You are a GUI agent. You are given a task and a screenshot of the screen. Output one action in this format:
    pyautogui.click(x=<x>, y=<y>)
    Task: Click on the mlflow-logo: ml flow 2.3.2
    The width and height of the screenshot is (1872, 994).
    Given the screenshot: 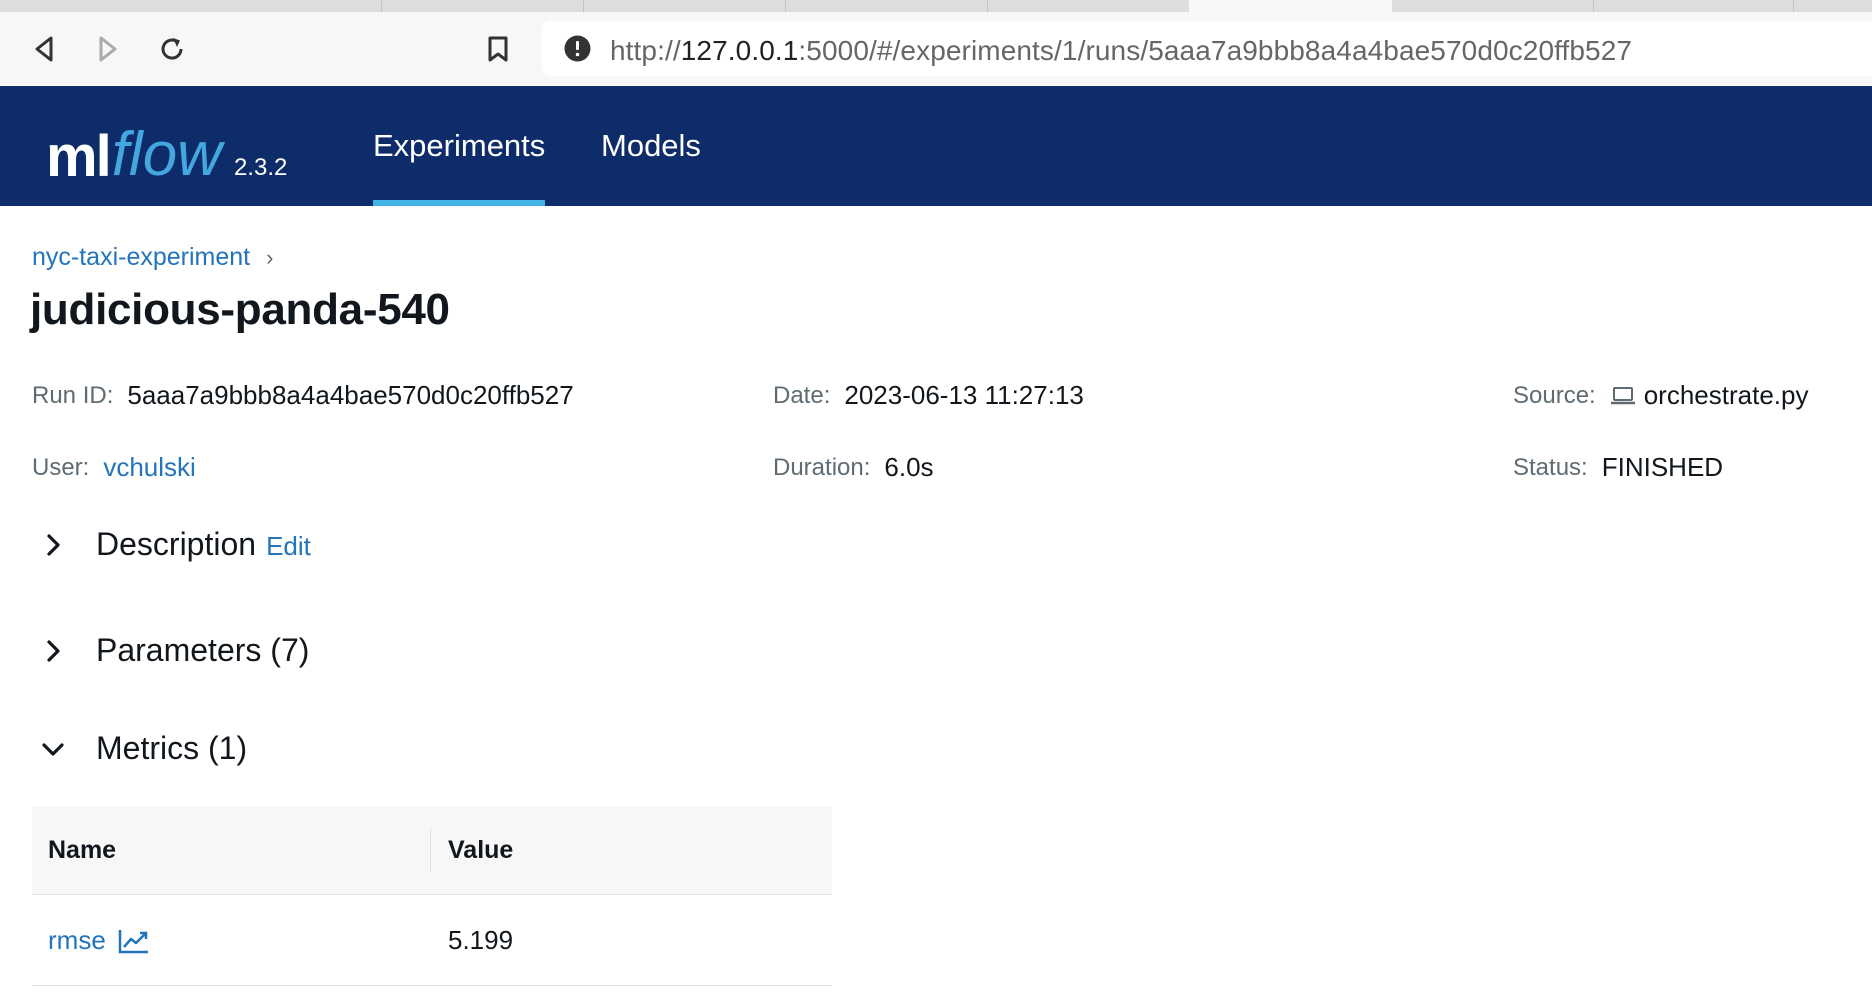 What is the action you would take?
    pyautogui.click(x=166, y=146)
    